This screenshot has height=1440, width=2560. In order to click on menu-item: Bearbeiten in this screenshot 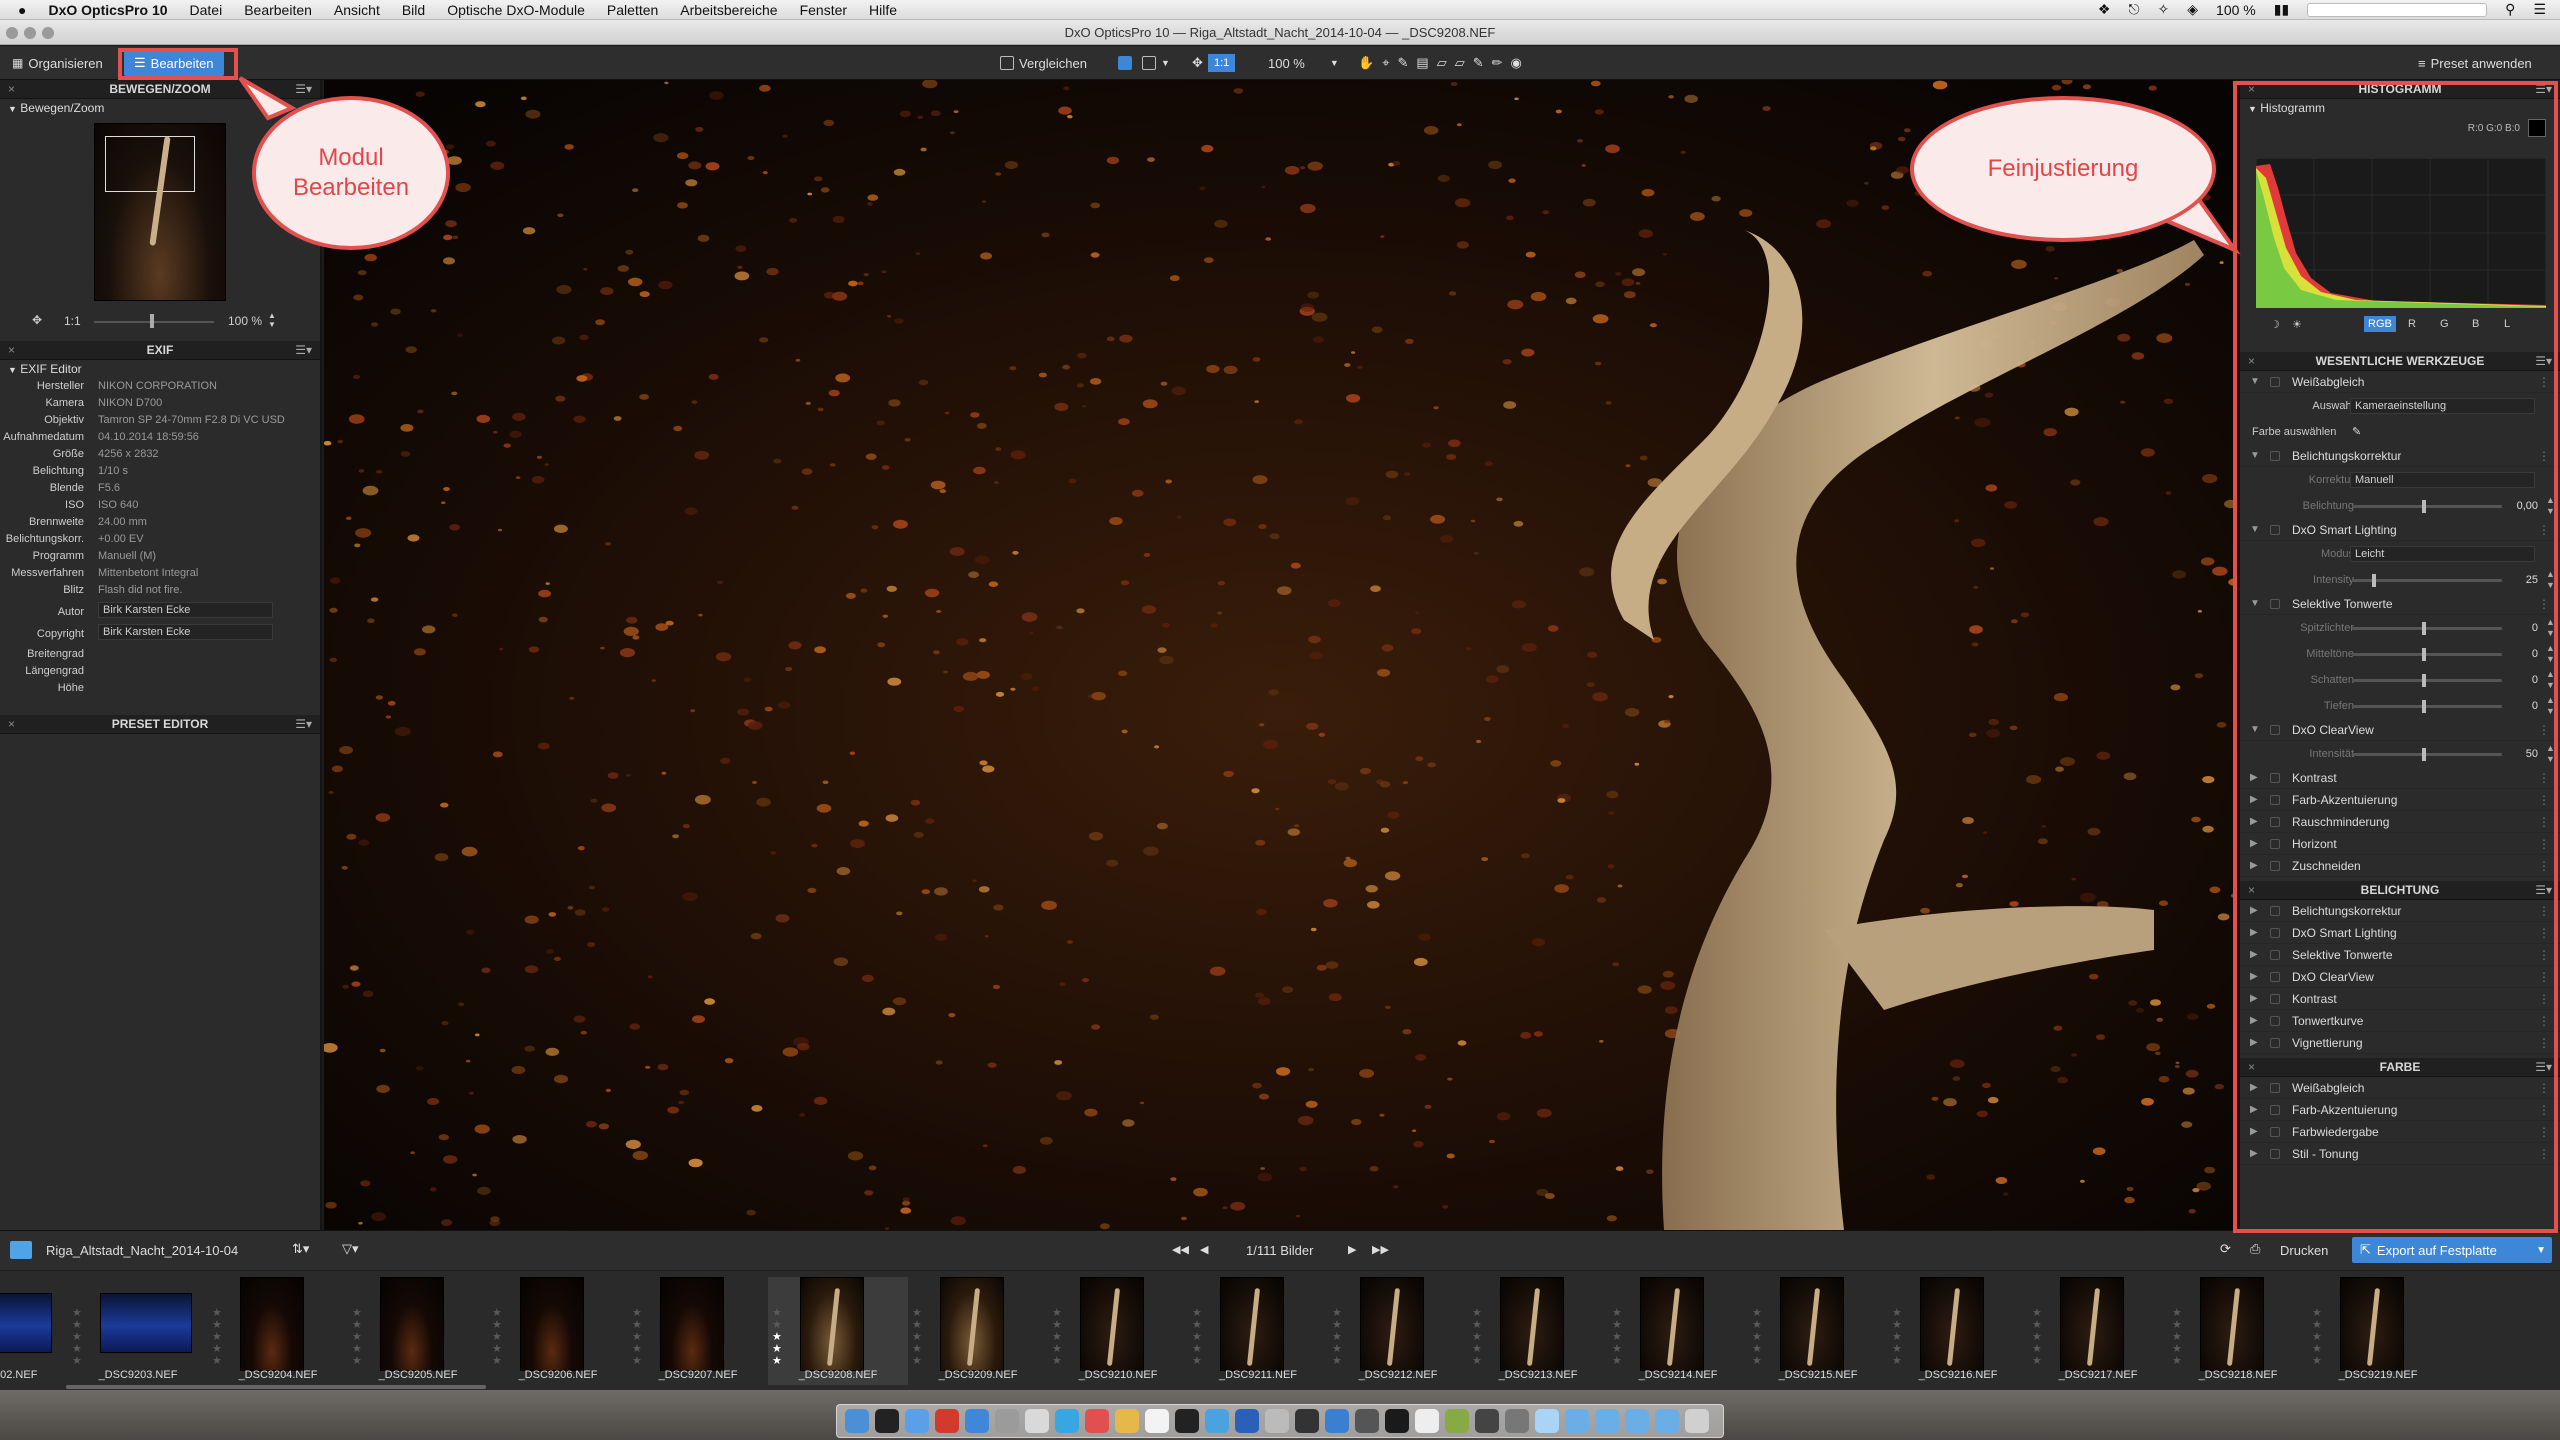, I will do `click(278, 10)`.